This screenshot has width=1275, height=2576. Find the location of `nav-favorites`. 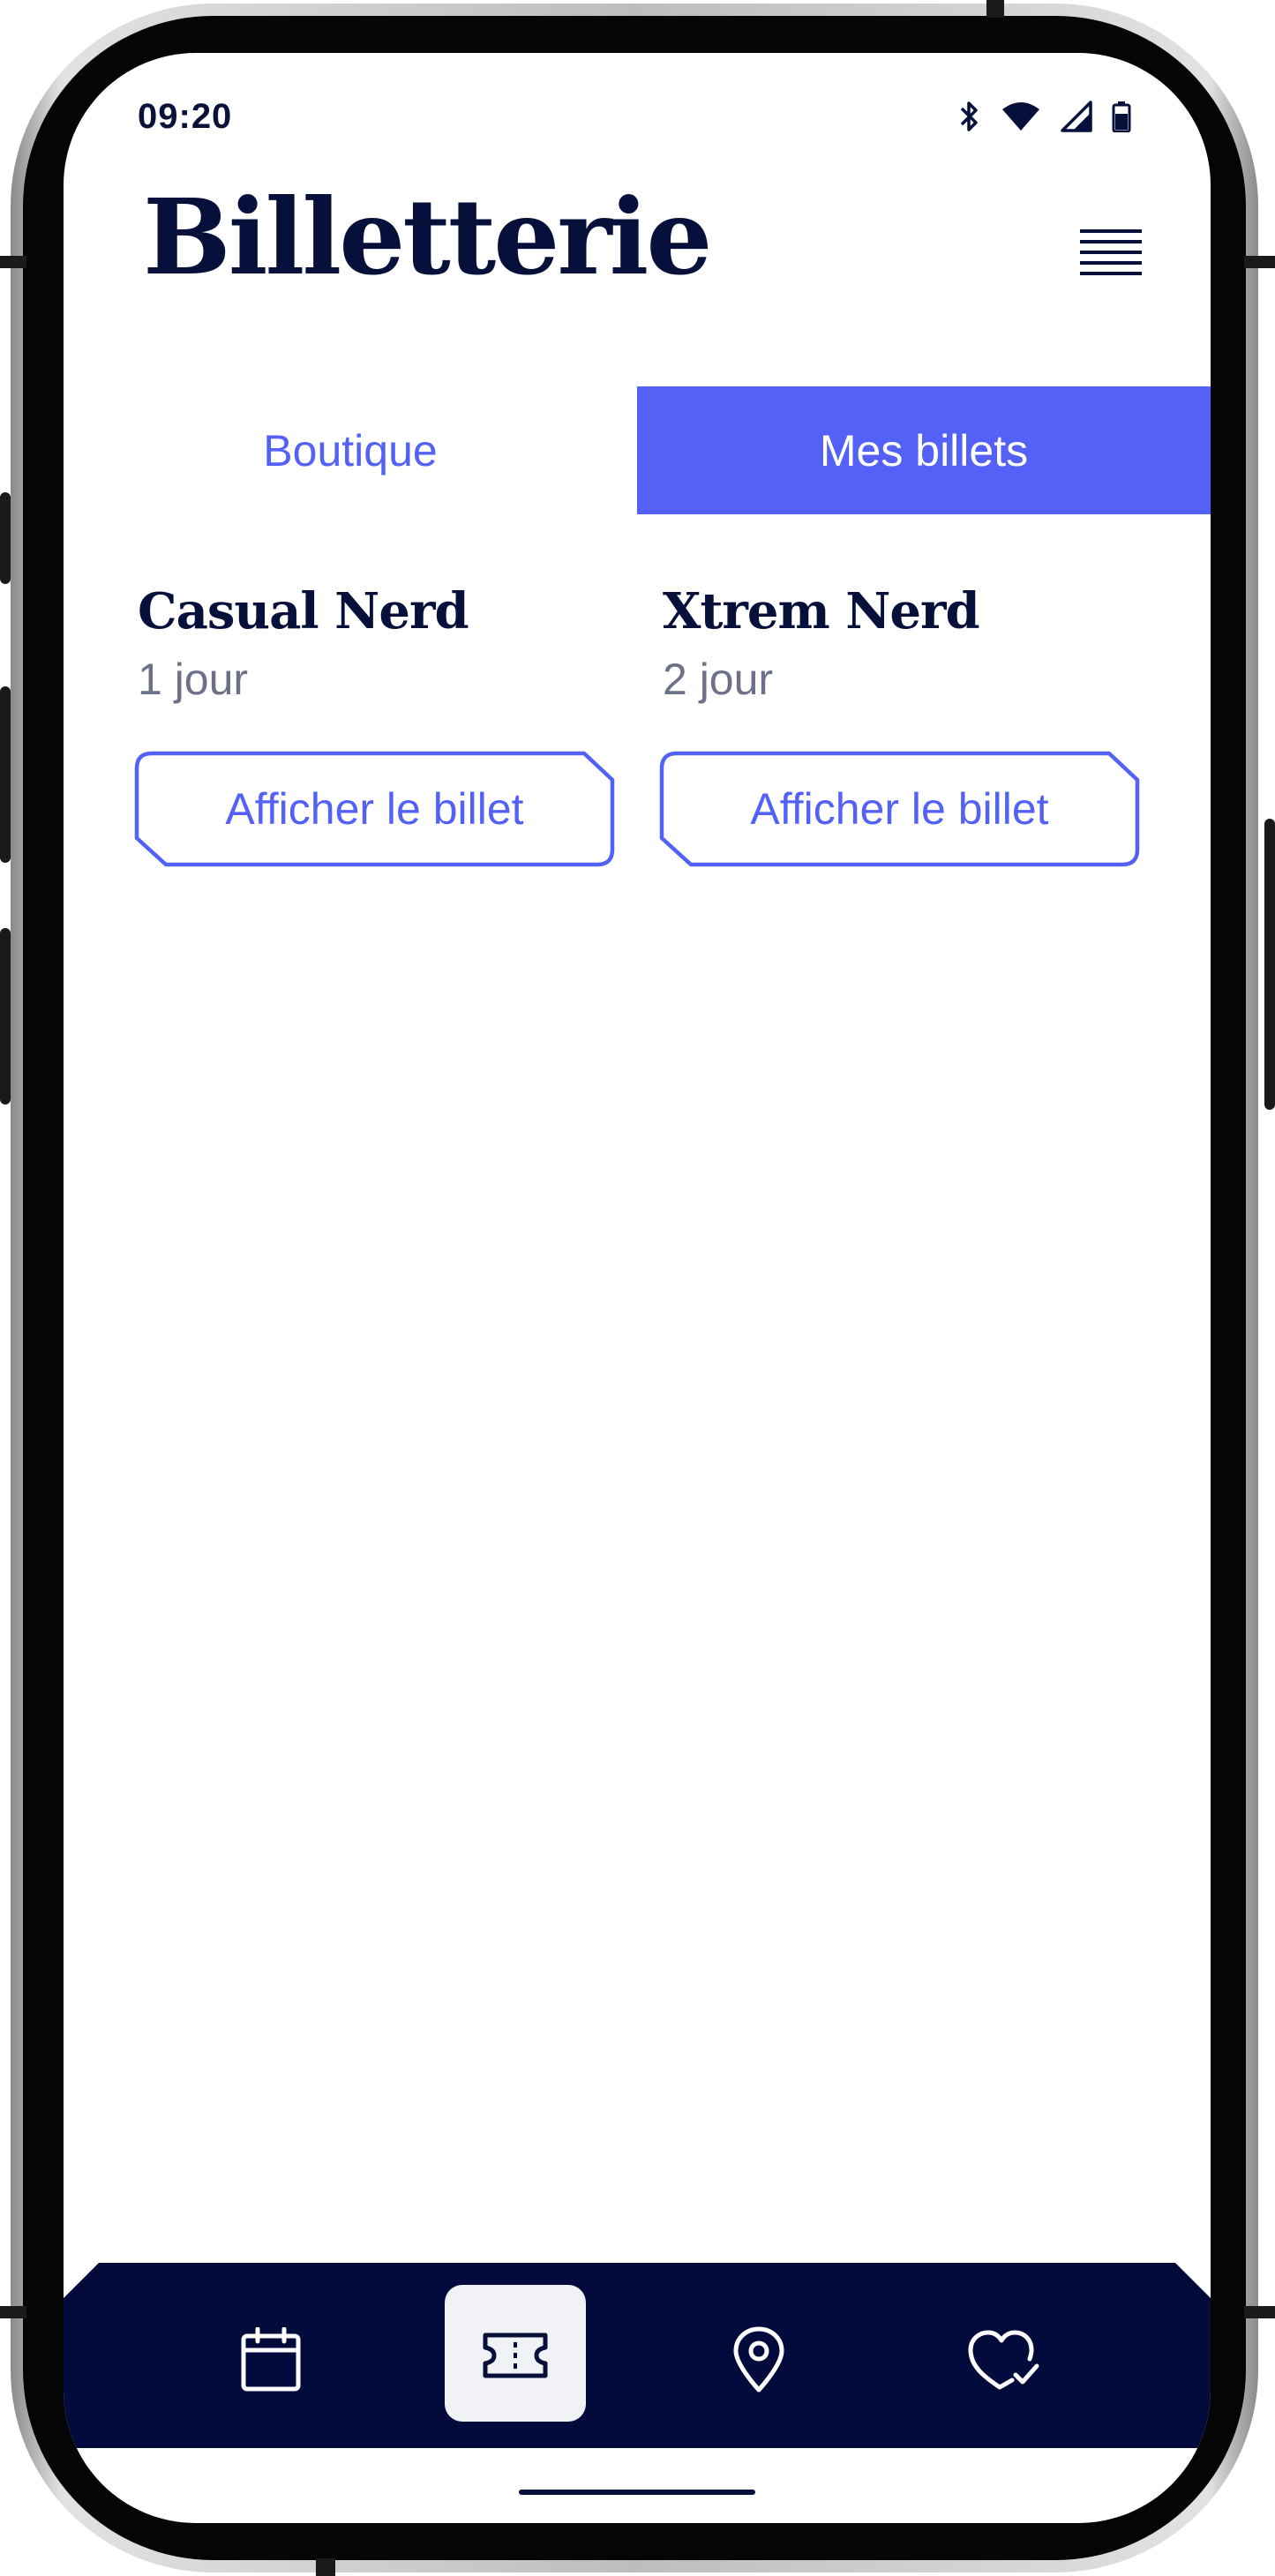

nav-favorites is located at coordinates (1003, 2360).